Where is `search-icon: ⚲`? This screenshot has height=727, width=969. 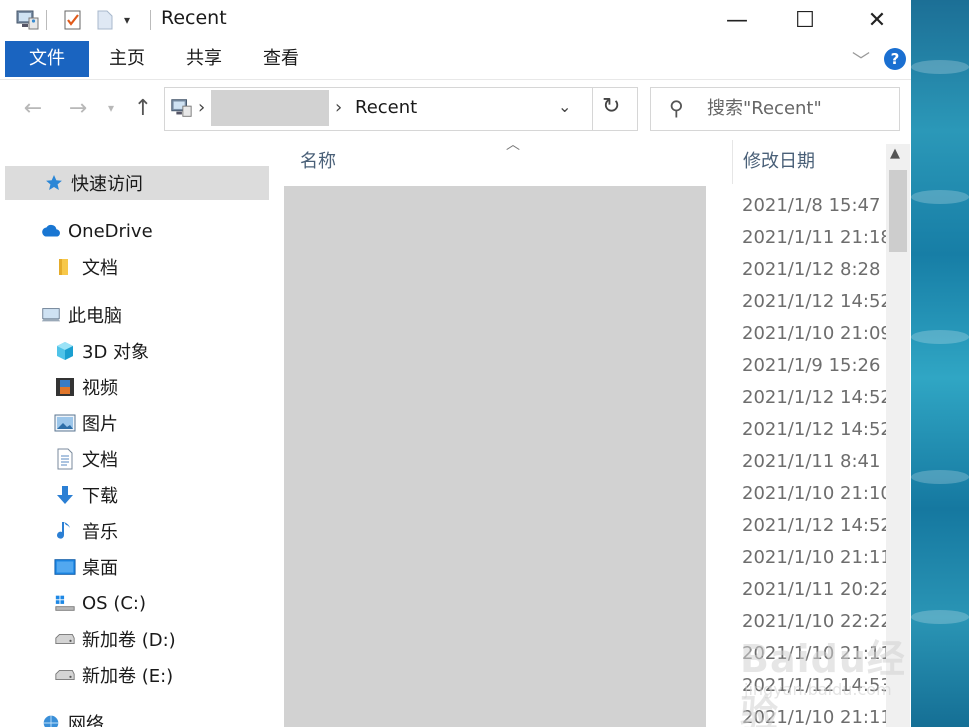 search-icon: ⚲ is located at coordinates (676, 108).